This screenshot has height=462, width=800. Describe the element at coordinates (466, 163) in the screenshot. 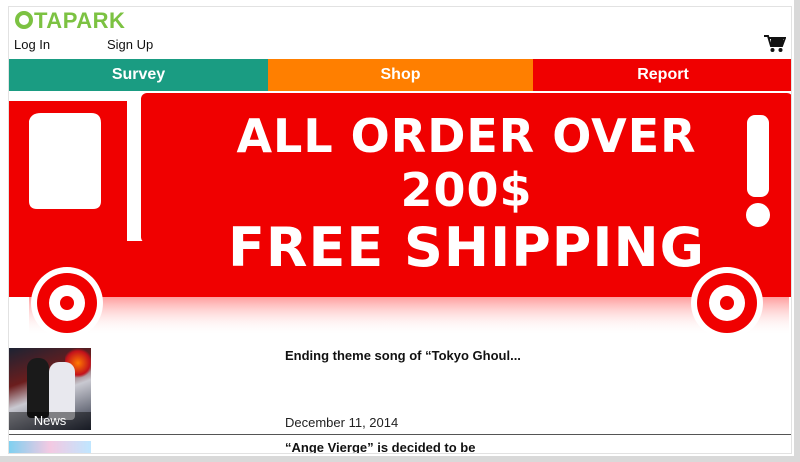

I see `banner-line-1: ALL ORDER OVER 200$` at that location.